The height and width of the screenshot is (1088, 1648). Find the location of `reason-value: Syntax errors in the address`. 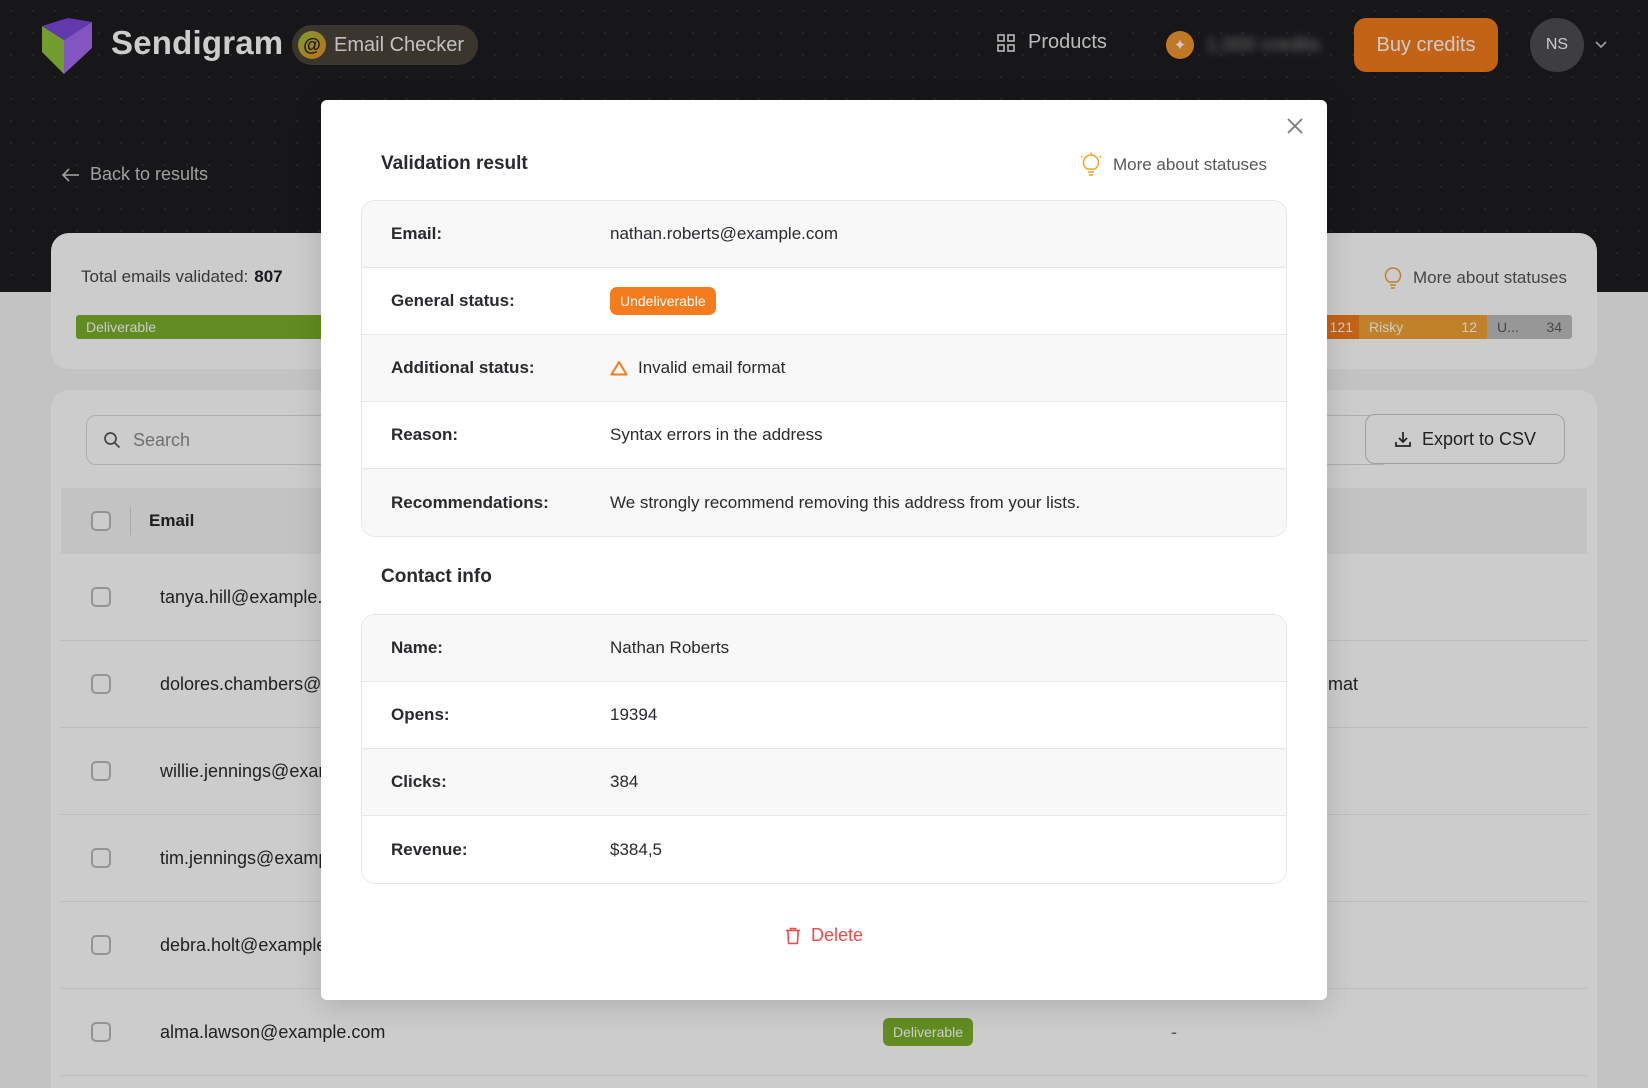

reason-value: Syntax errors in the address is located at coordinates (716, 434).